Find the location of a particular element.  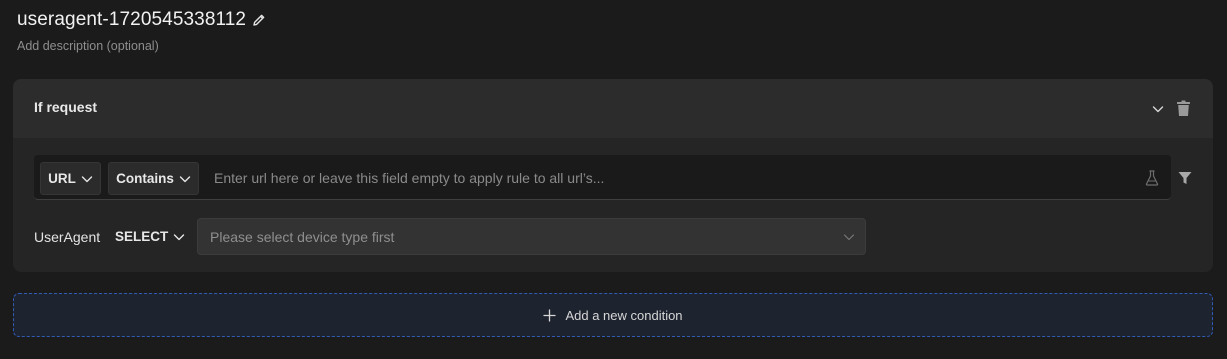

description-field: Add description (optional) is located at coordinates (141, 46).